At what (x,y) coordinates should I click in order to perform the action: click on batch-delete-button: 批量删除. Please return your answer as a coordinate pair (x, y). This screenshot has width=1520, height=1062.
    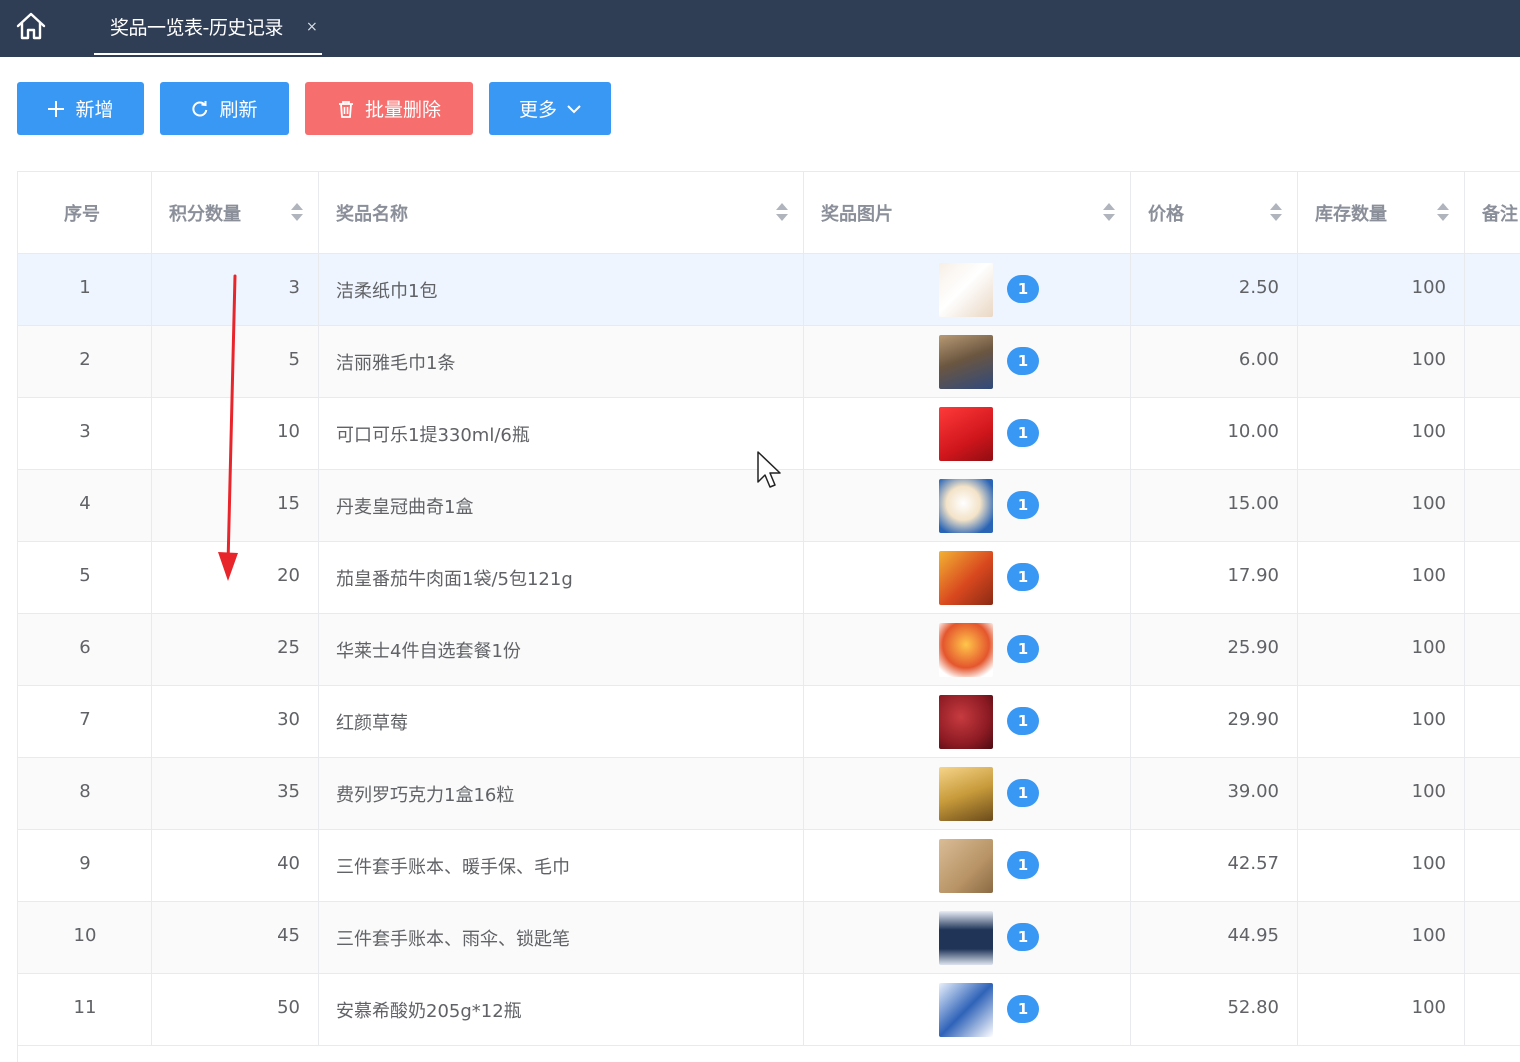
    Looking at the image, I should click on (389, 108).